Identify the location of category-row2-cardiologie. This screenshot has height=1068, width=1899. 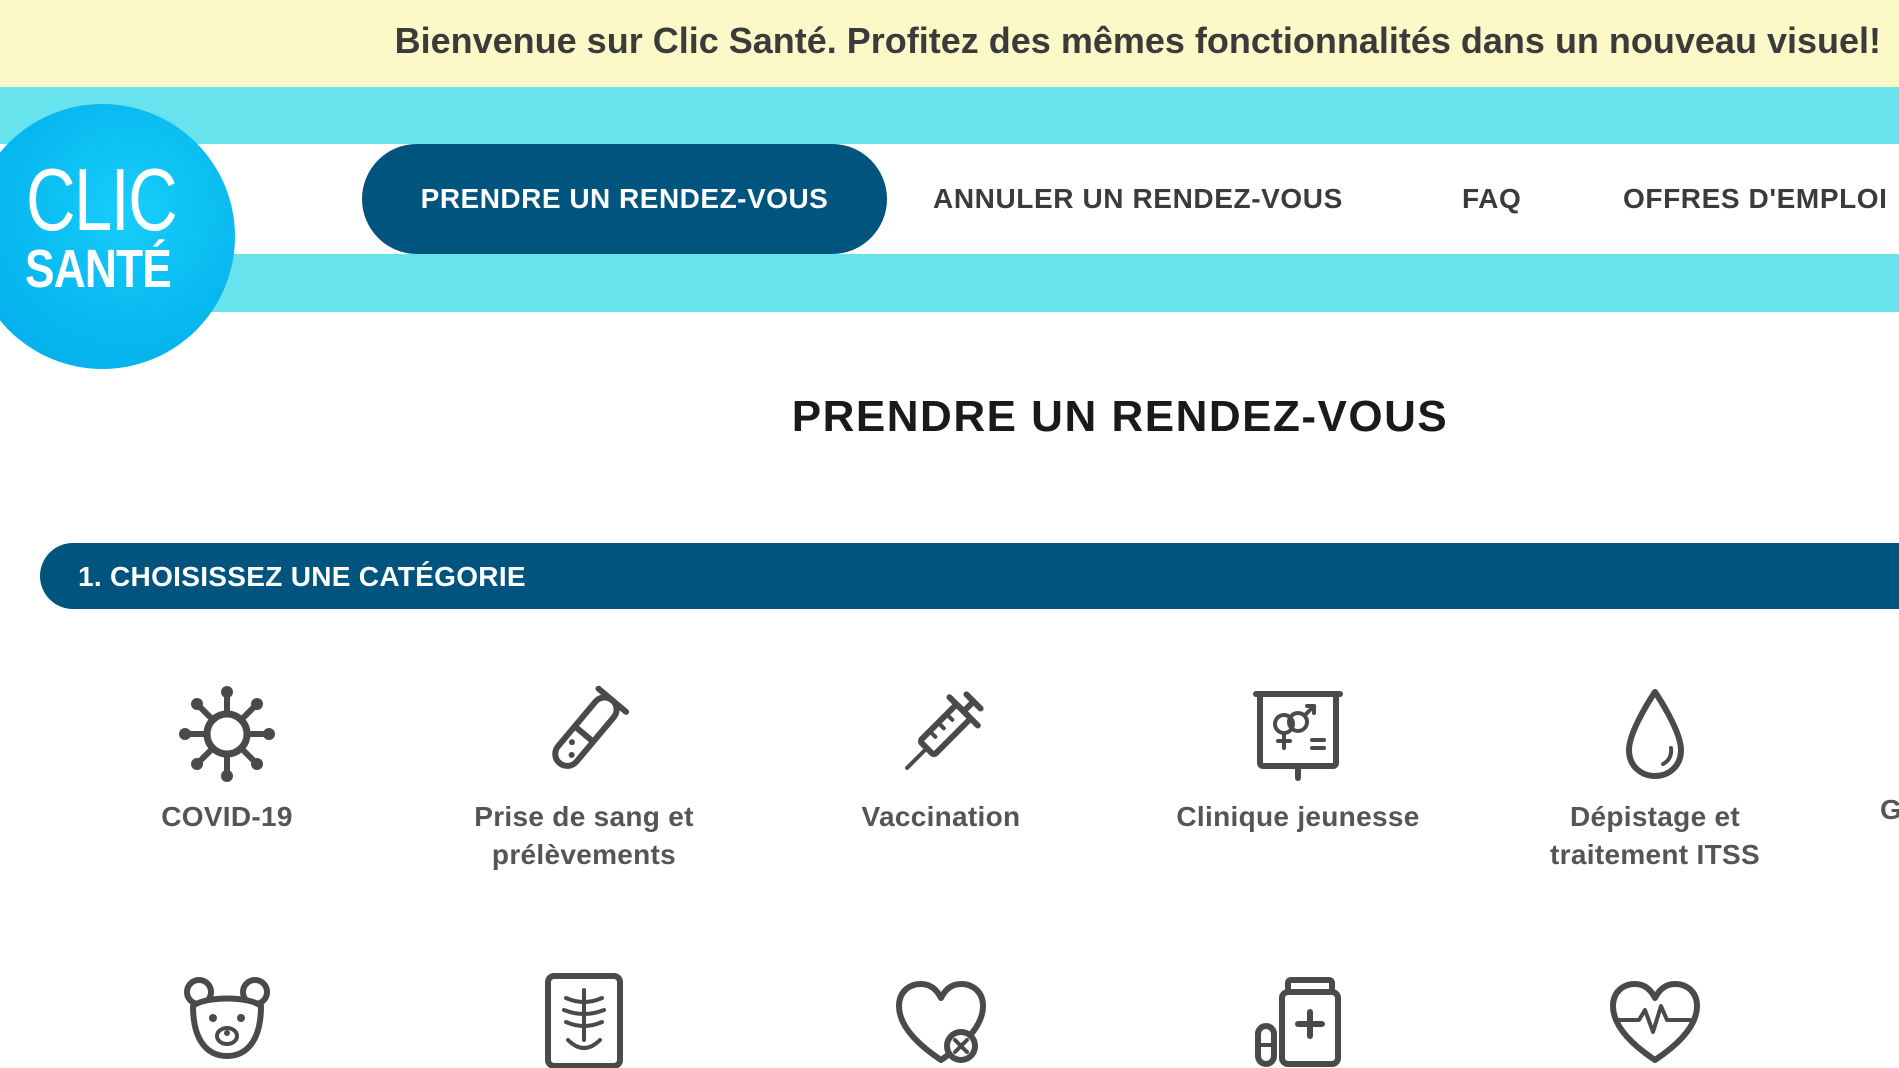
(1655, 1019).